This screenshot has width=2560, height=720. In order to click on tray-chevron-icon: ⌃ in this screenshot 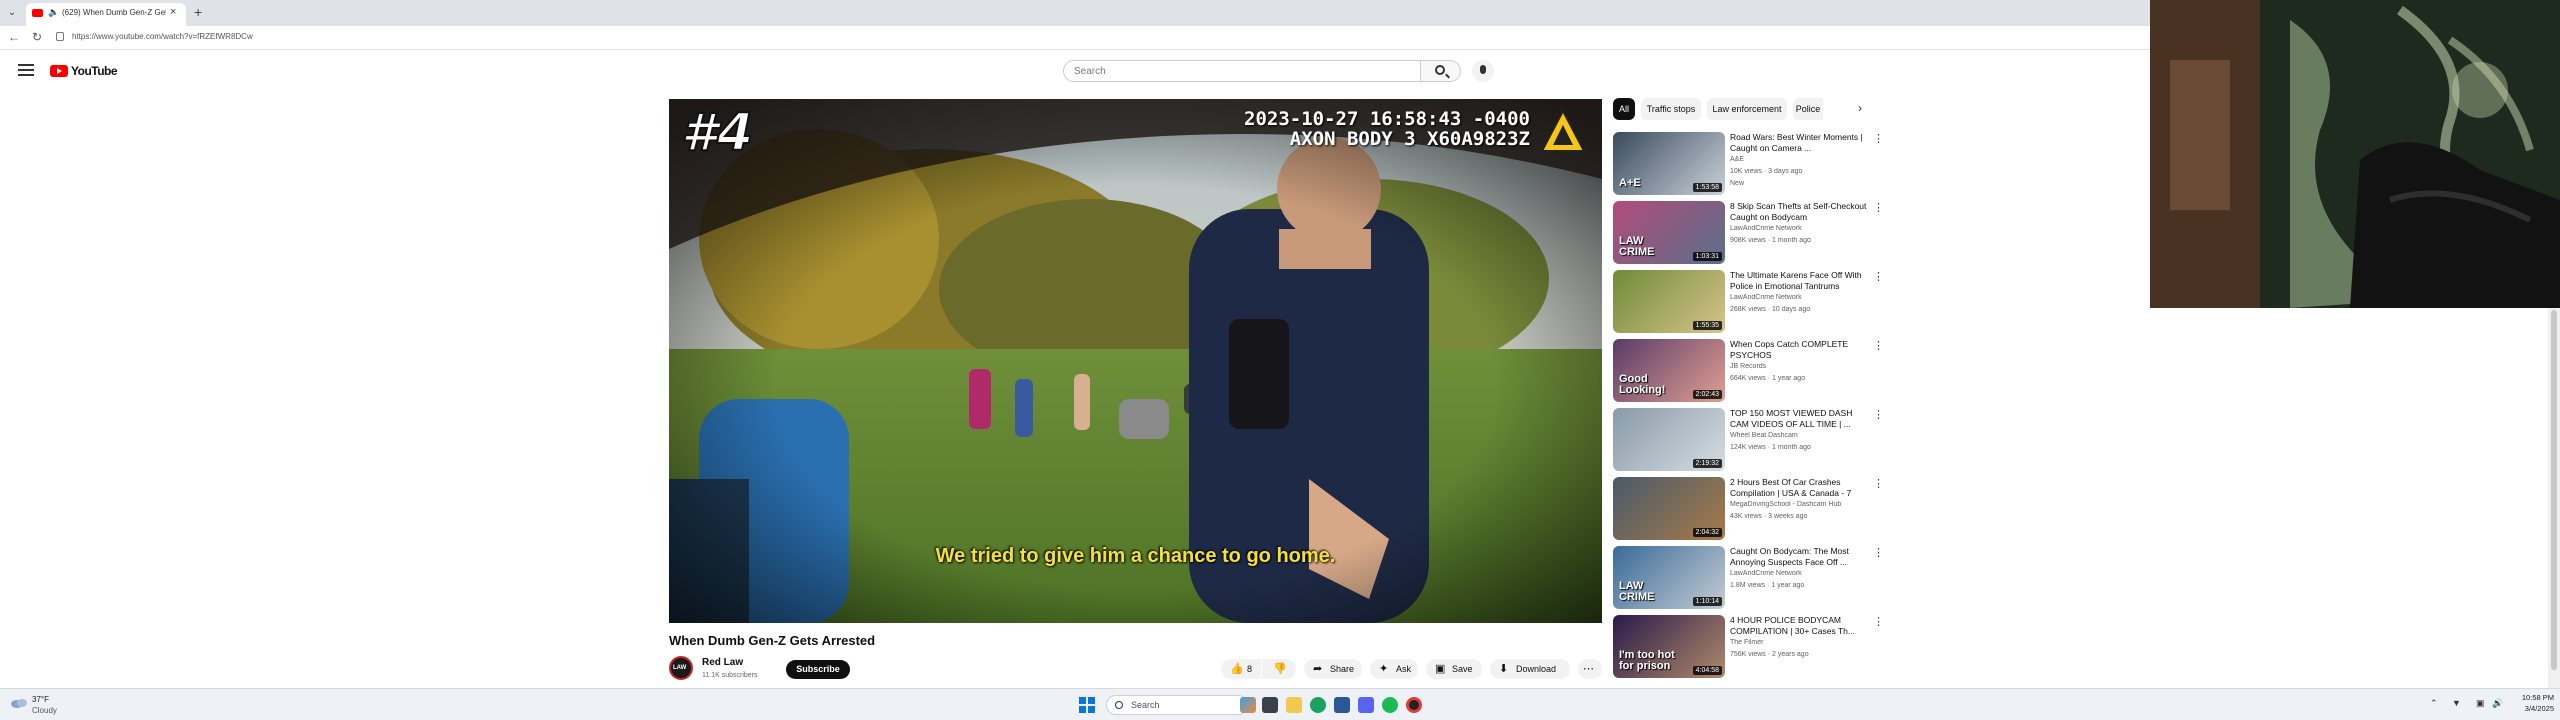, I will do `click(2434, 703)`.